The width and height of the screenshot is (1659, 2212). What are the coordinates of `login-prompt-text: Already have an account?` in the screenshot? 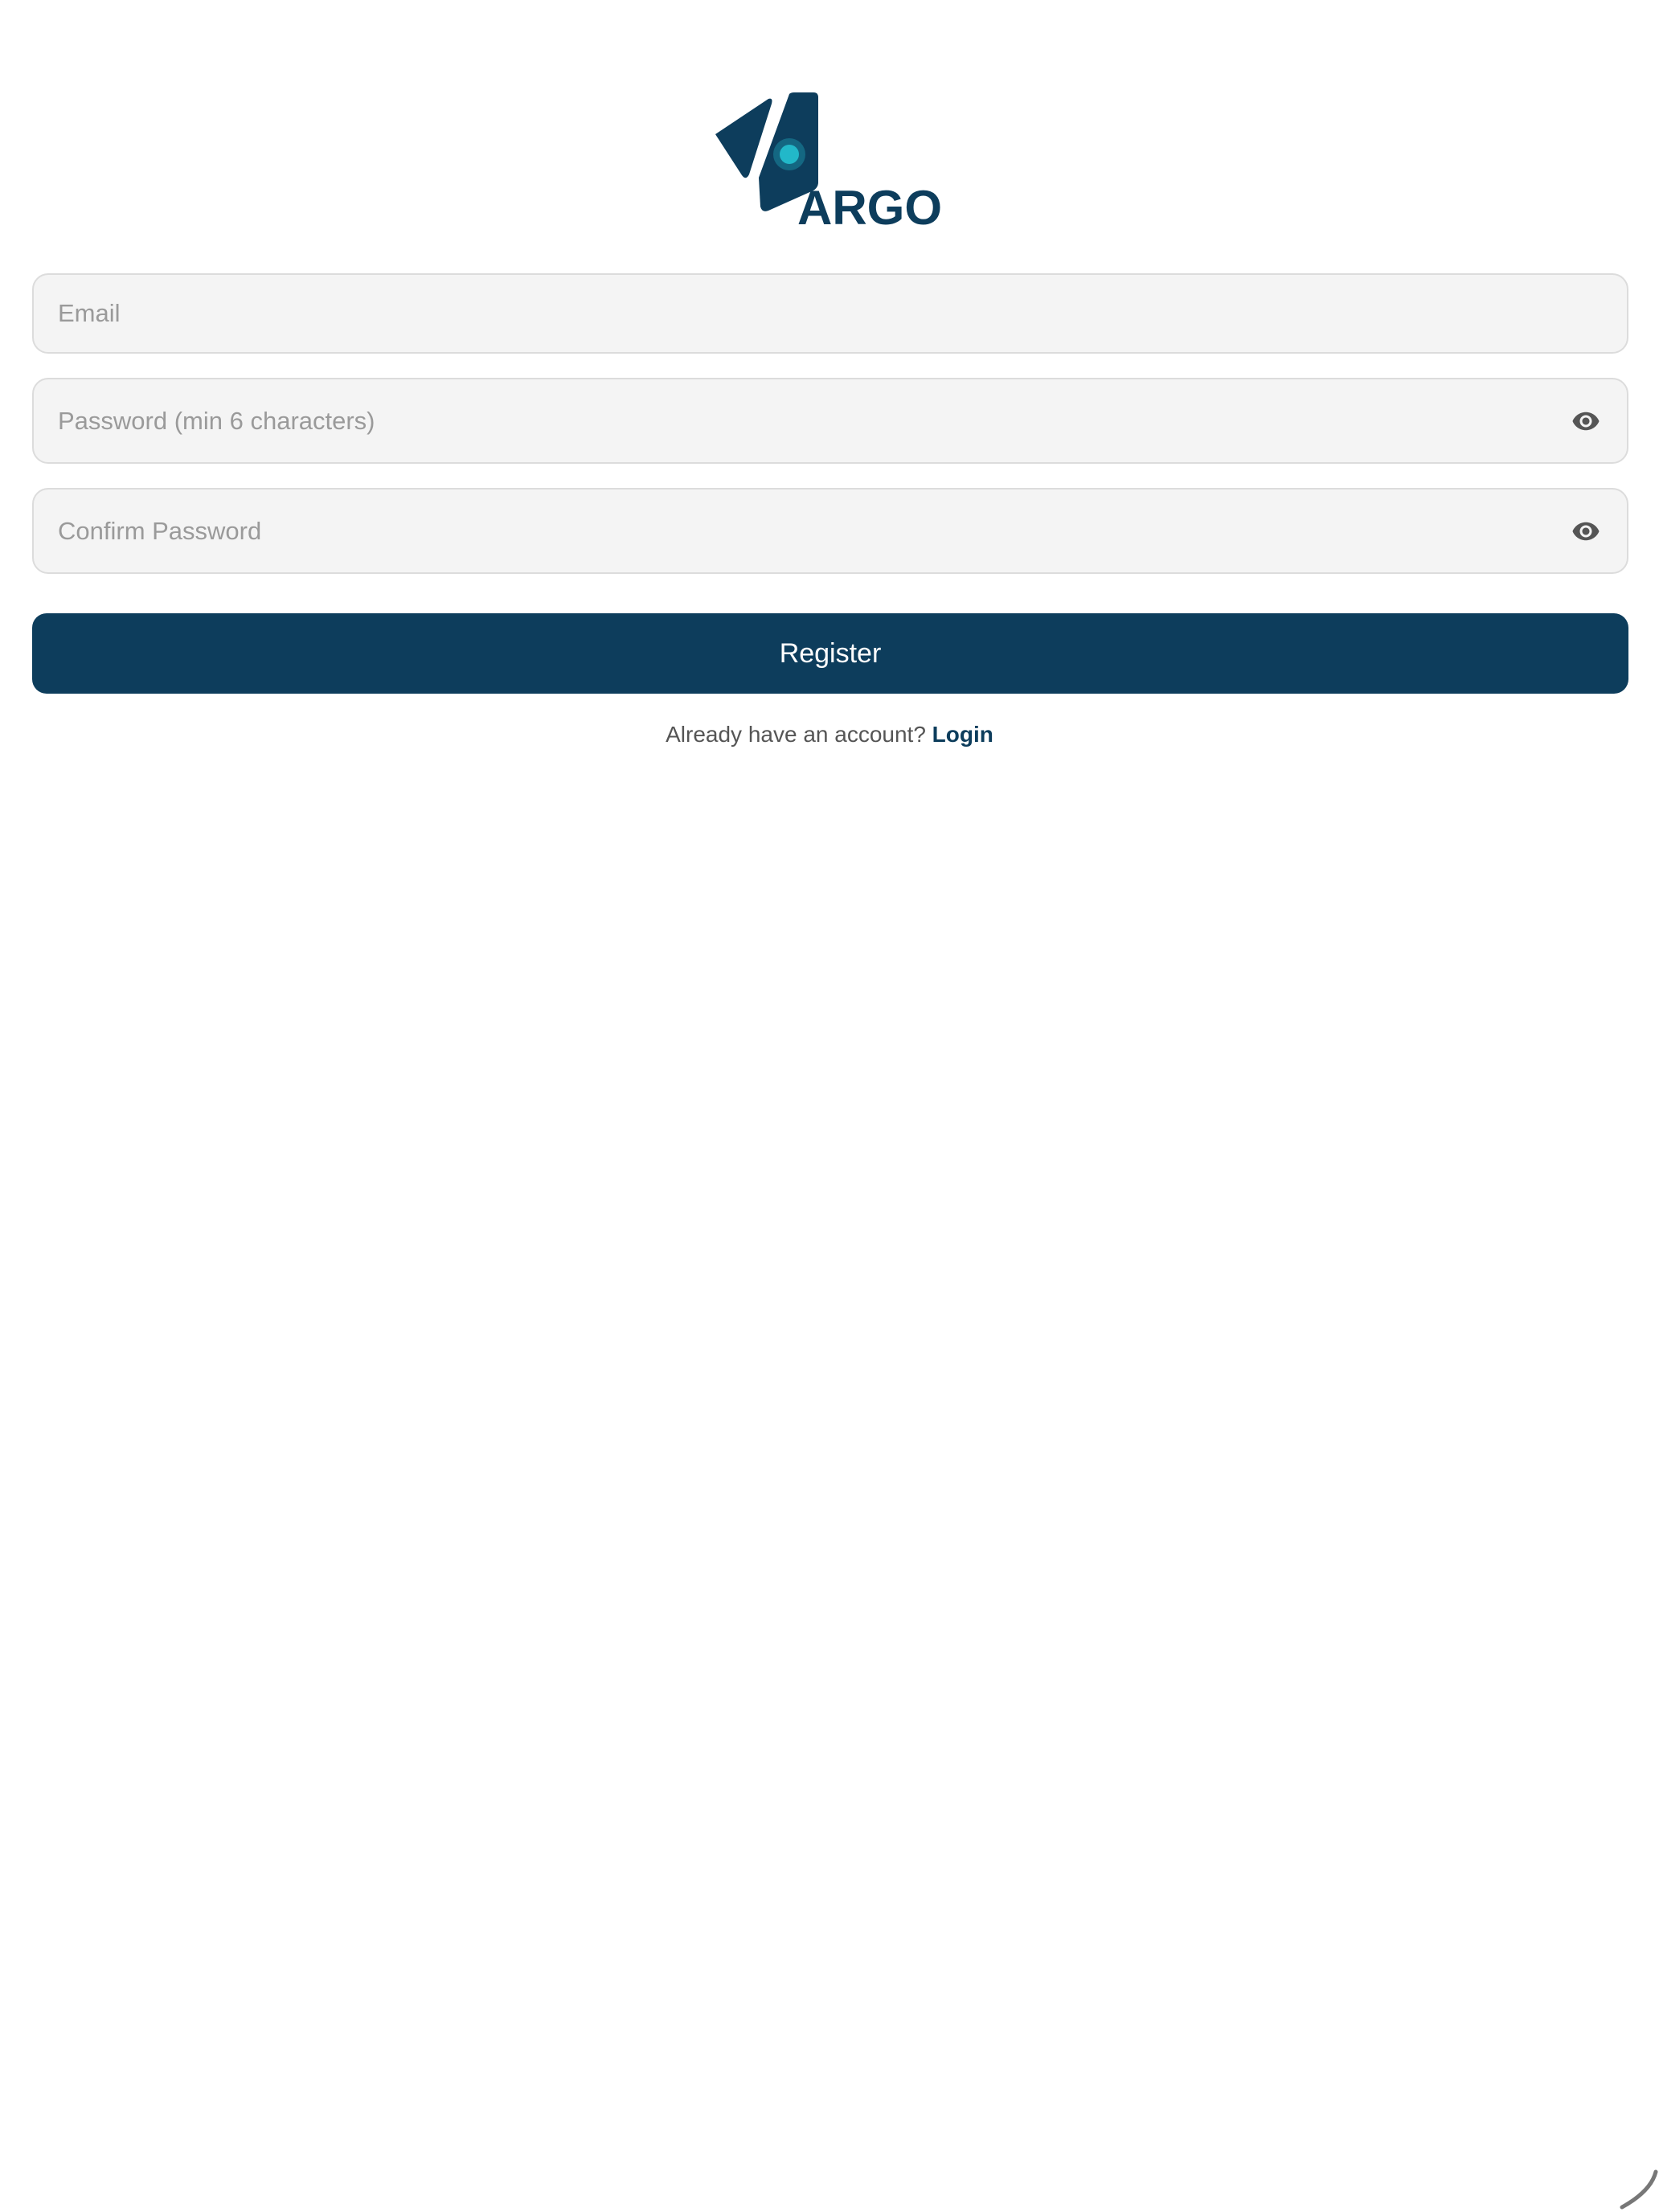 It's located at (796, 734).